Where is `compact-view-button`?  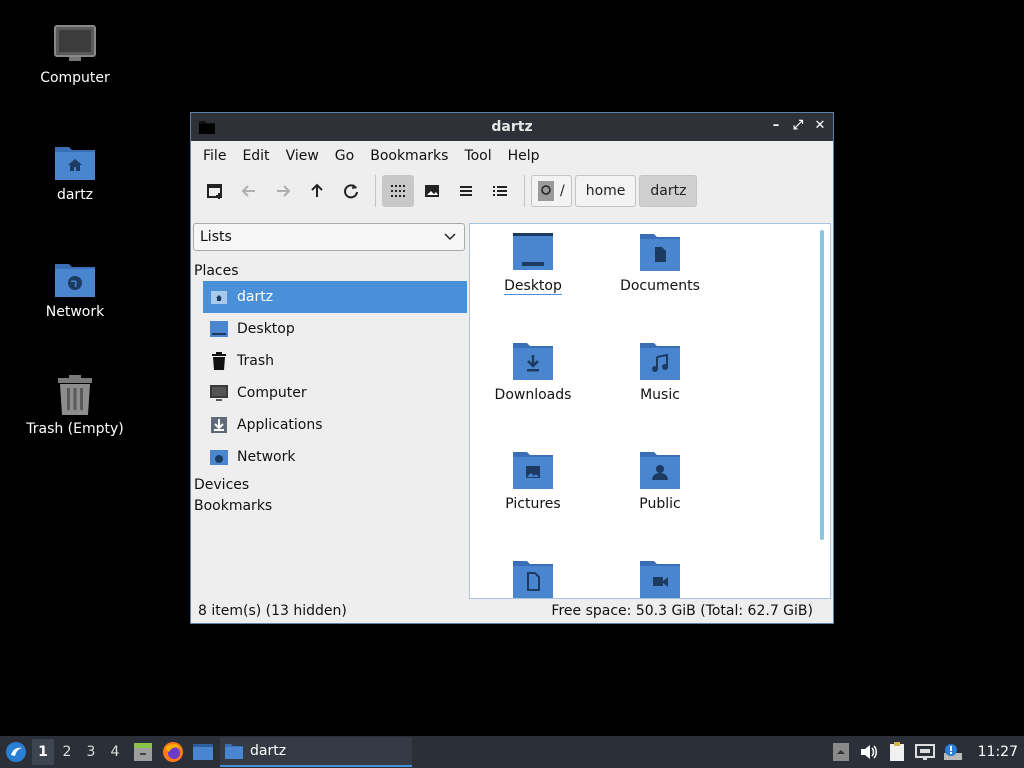
compact-view-button is located at coordinates (466, 191).